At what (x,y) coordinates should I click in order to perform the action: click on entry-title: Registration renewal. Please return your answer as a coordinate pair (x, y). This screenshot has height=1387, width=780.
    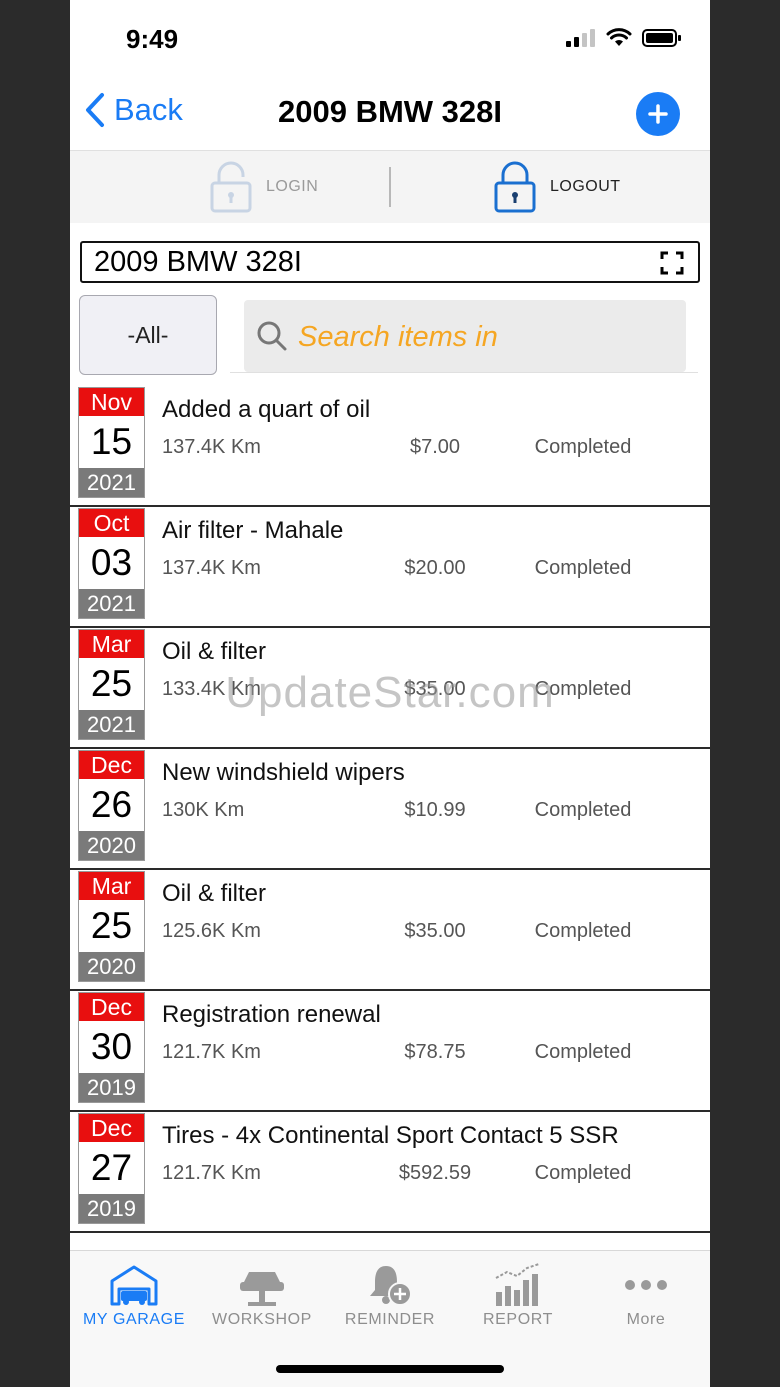
    Looking at the image, I should click on (271, 1014).